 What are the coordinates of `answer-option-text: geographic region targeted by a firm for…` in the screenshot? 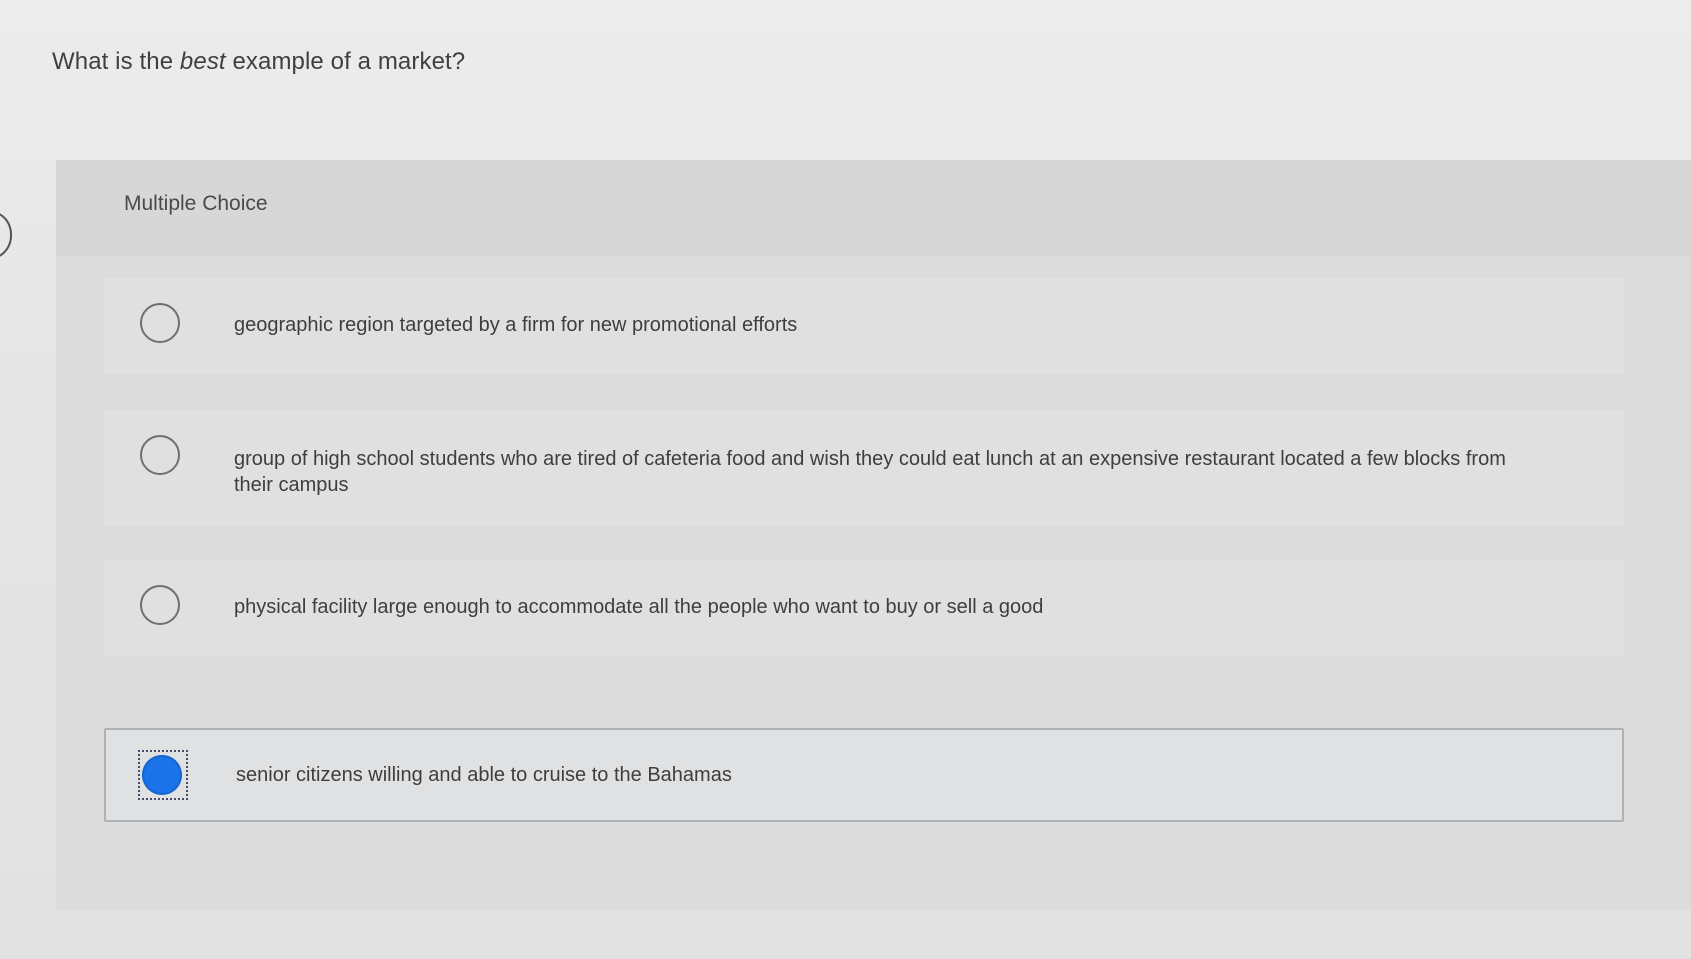 It's located at (516, 325).